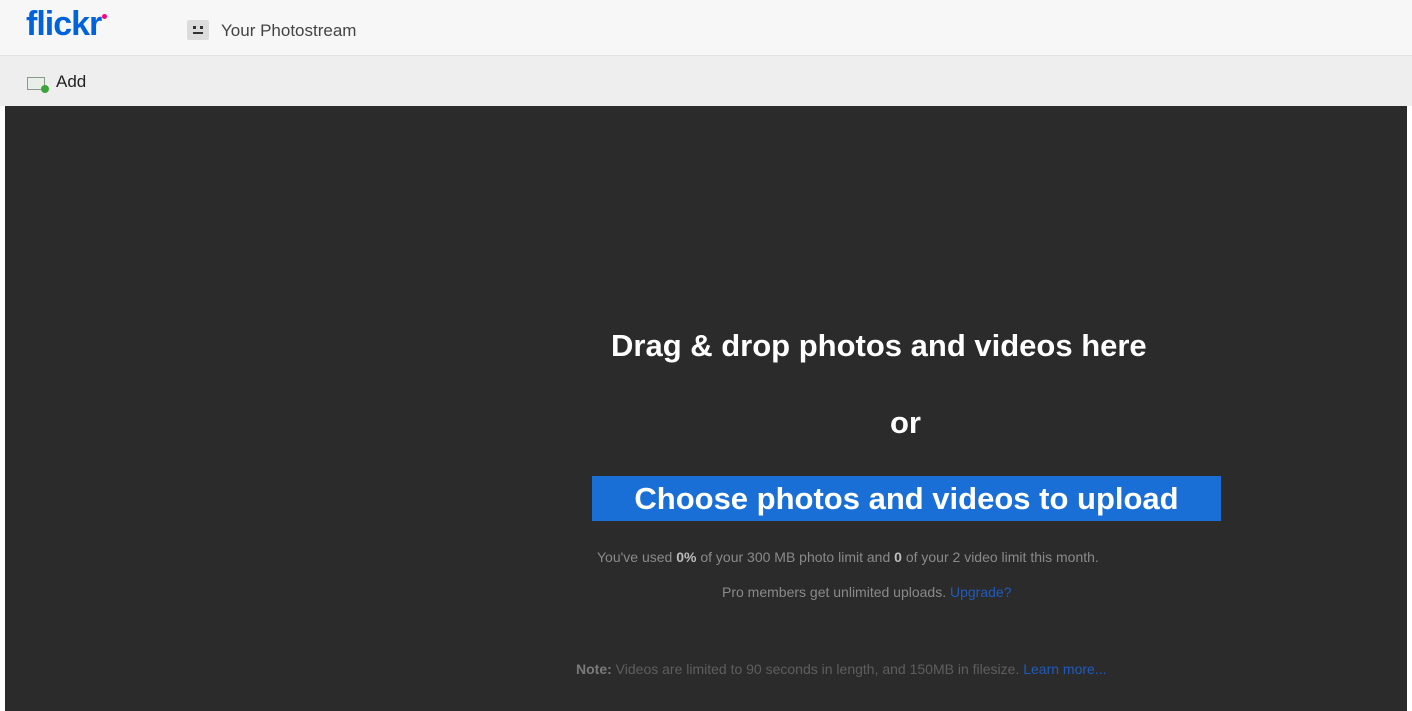  What do you see at coordinates (95, 24) in the screenshot?
I see `logo-text-r: r` at bounding box center [95, 24].